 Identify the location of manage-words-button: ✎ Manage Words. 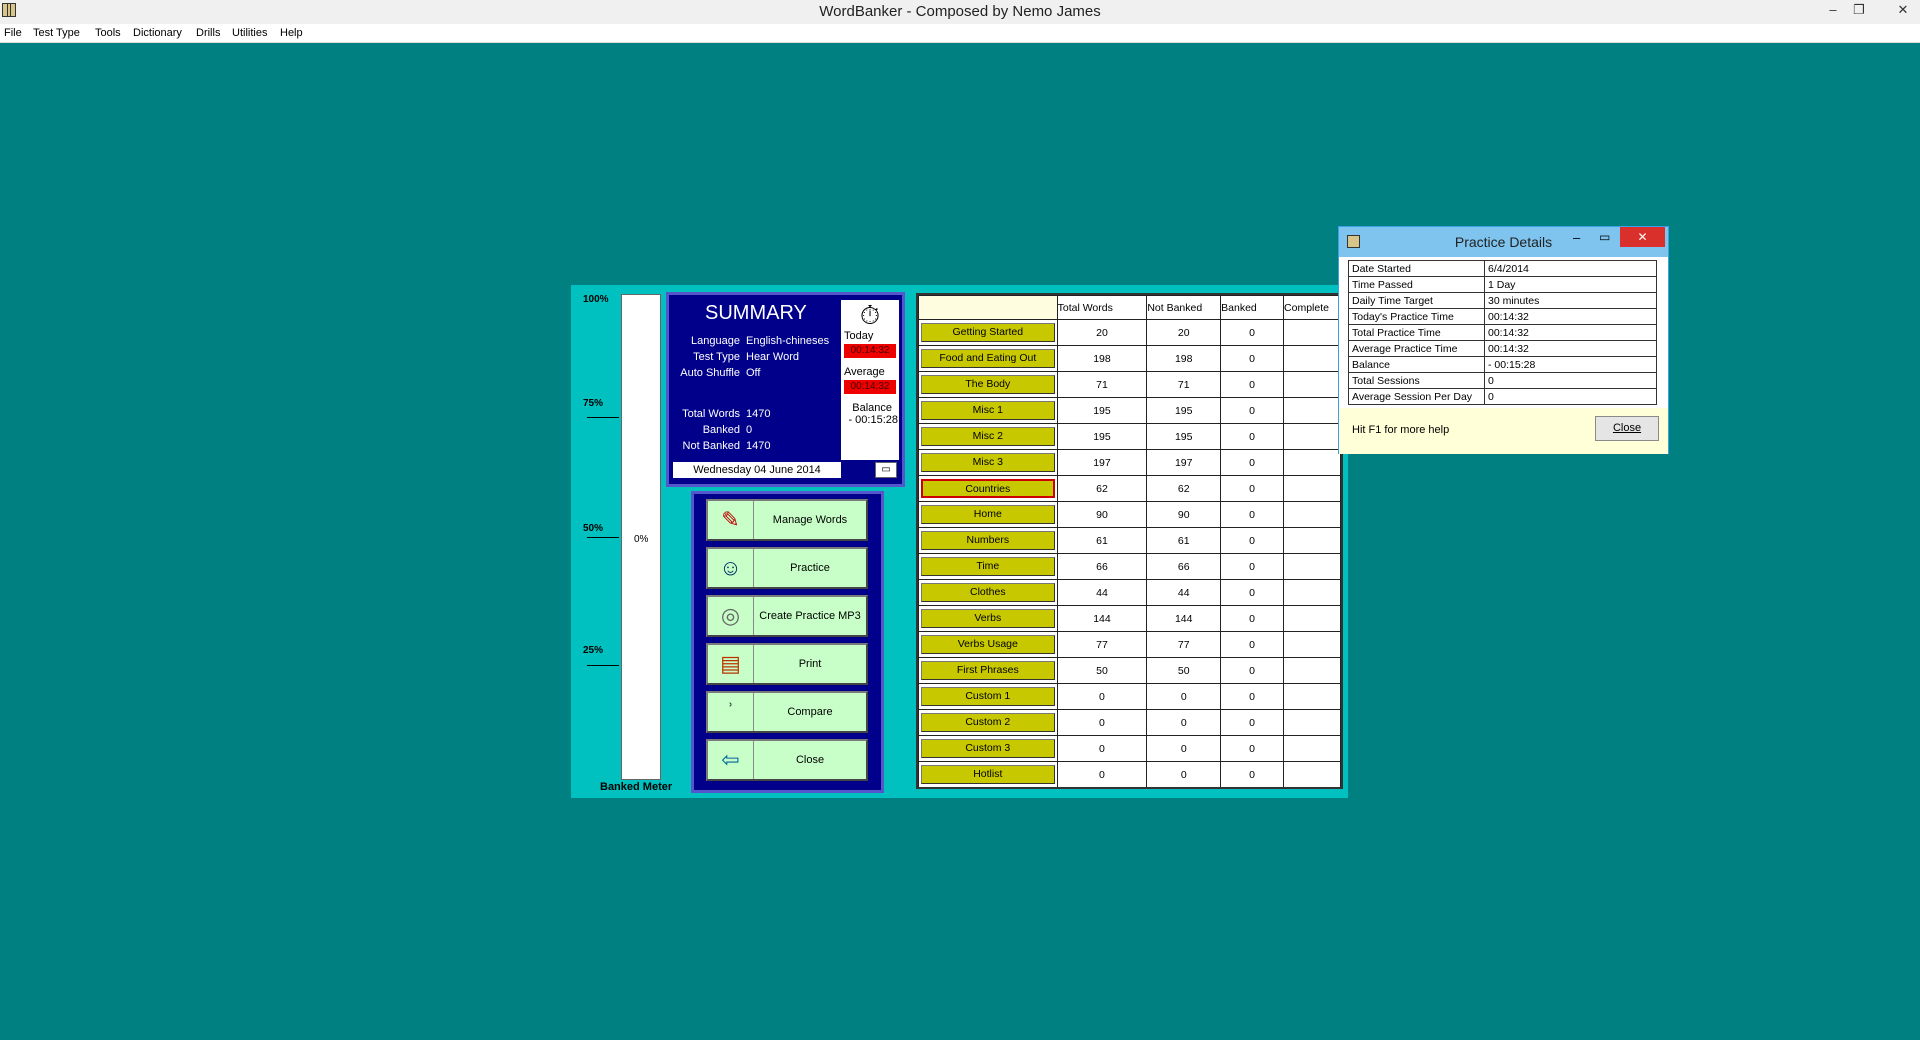
(787, 520).